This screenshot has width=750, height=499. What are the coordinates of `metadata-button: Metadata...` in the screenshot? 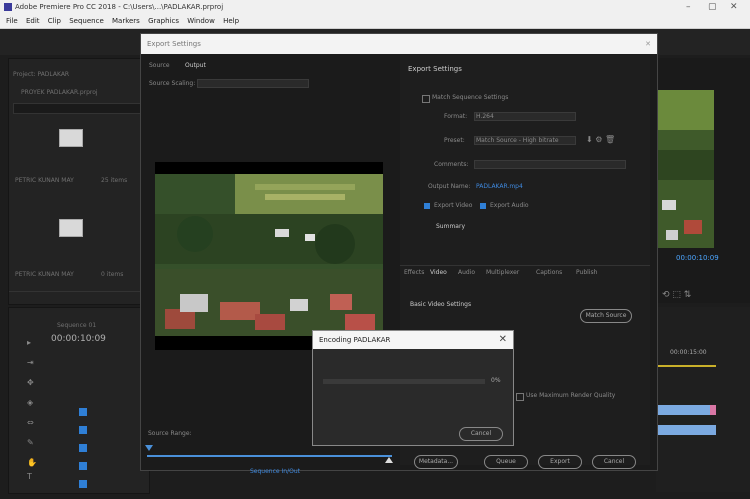 It's located at (436, 462).